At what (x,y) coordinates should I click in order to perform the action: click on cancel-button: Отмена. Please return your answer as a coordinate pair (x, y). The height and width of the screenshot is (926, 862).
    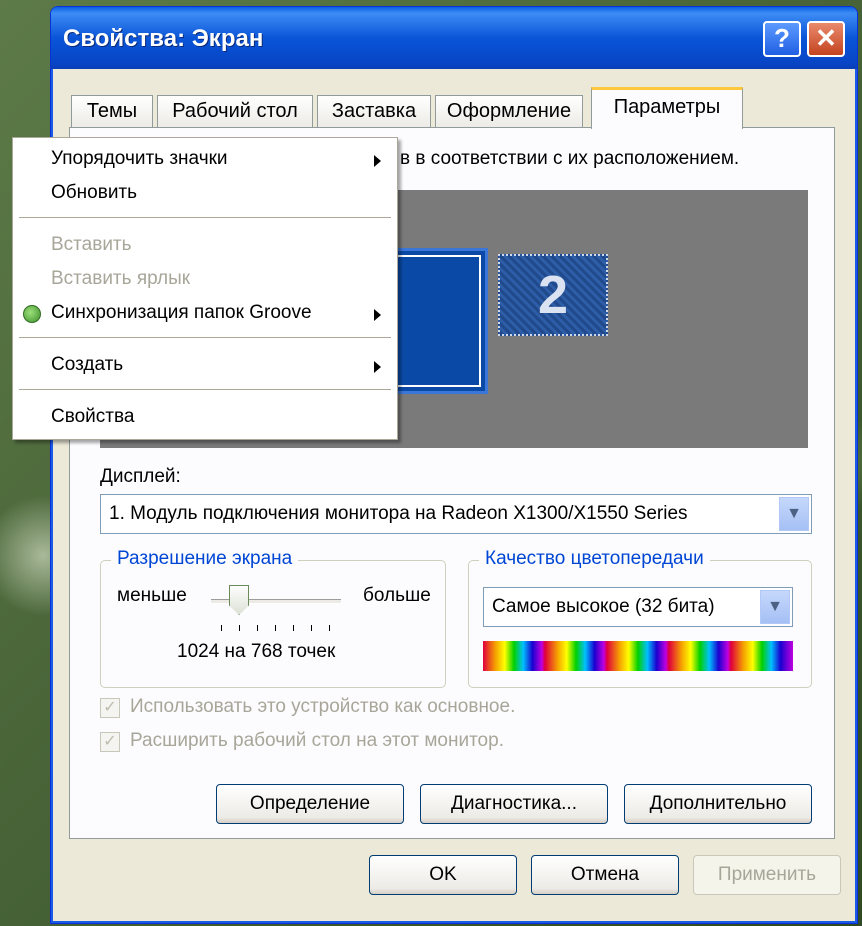
    Looking at the image, I should click on (605, 875).